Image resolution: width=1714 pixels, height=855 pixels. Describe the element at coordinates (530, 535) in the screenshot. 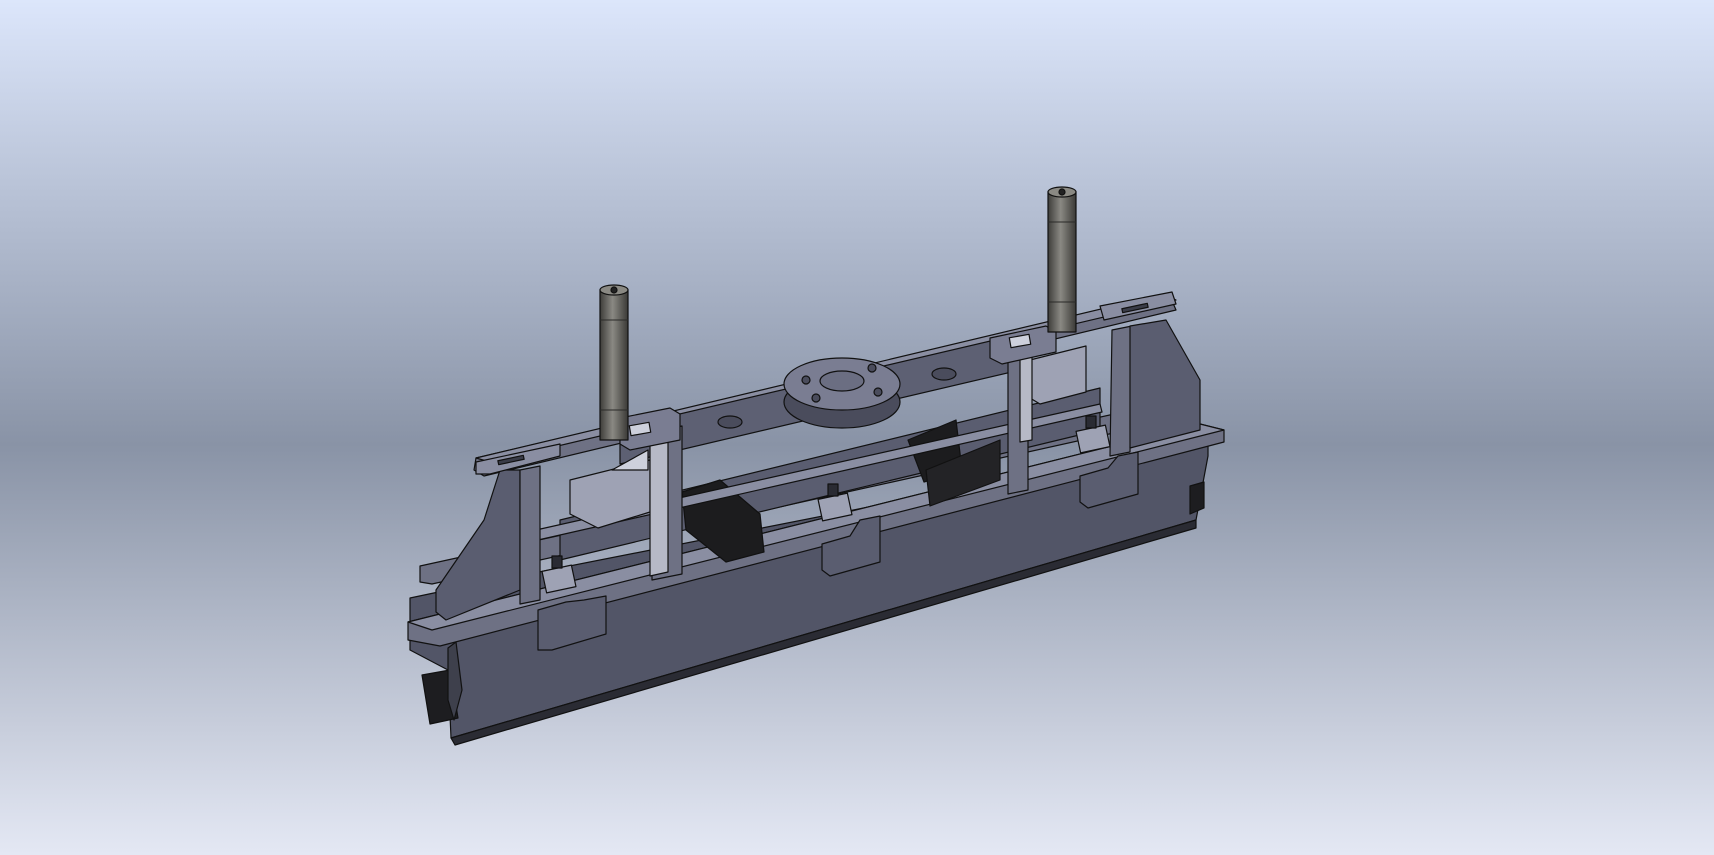

I see `left-upright-a` at that location.